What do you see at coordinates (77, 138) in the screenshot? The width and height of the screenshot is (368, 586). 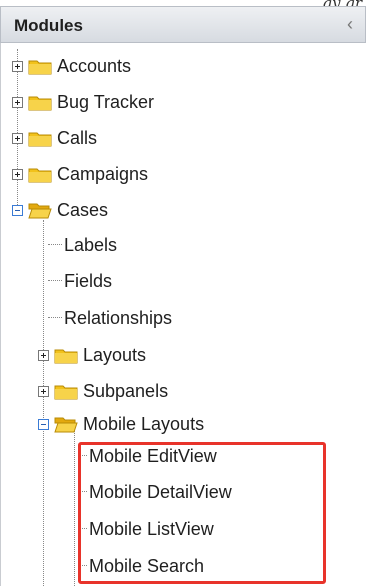 I see `tree-item-label: Calls` at bounding box center [77, 138].